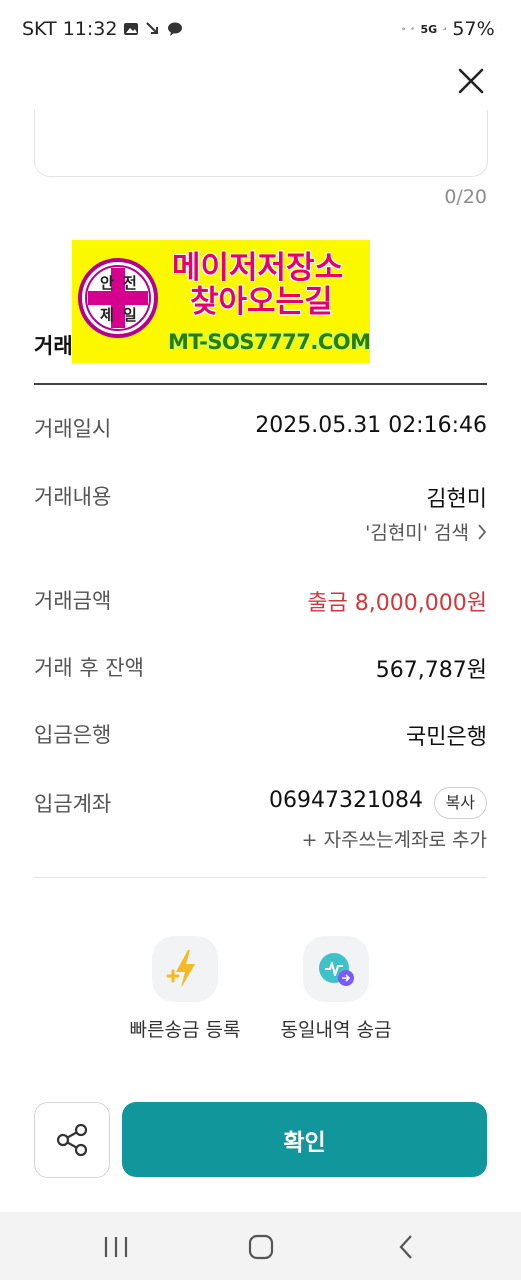 This screenshot has height=1280, width=521. Describe the element at coordinates (53, 346) in the screenshot. I see `section-title: 거래` at that location.